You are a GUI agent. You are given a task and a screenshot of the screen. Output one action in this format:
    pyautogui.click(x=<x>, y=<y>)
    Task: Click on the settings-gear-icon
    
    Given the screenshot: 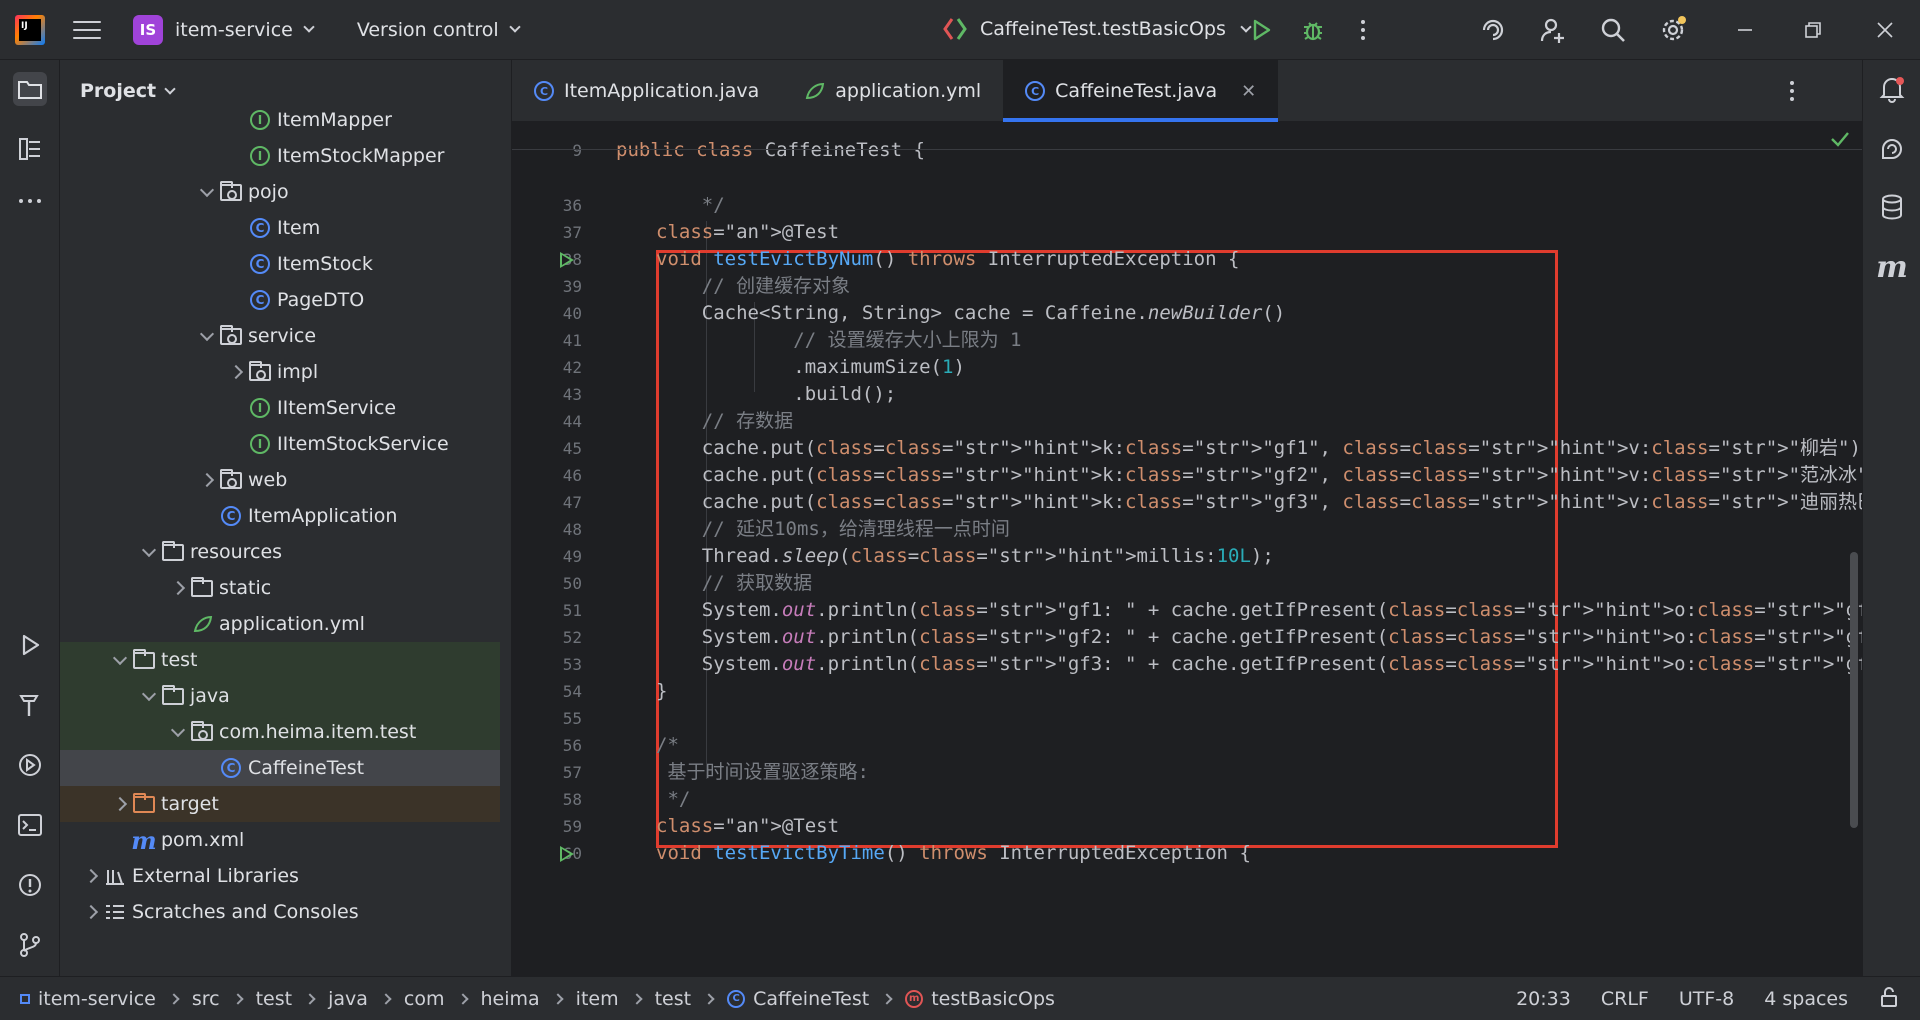 What is the action you would take?
    pyautogui.click(x=1673, y=30)
    